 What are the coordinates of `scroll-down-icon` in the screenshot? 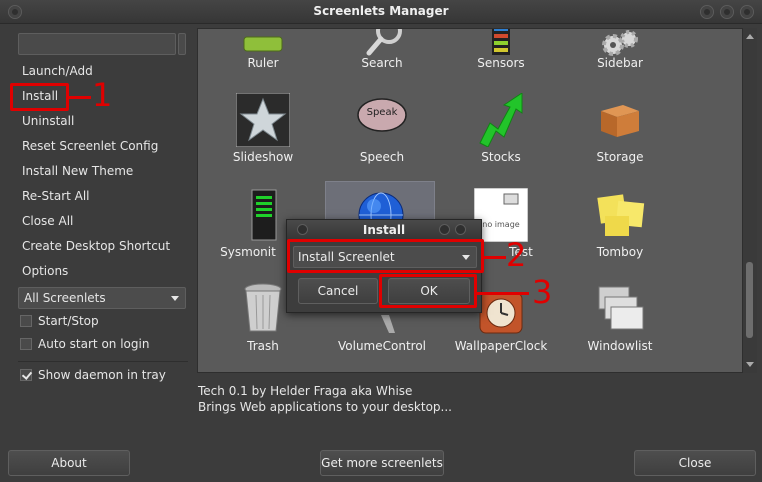 It's located at (750, 364).